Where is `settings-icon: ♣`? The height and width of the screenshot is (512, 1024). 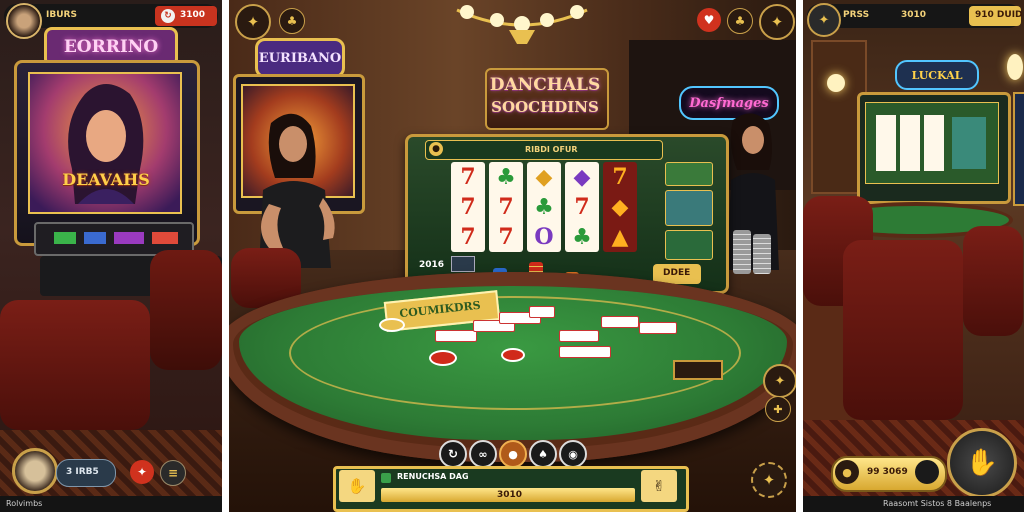
settings-icon: ♣ is located at coordinates (740, 21).